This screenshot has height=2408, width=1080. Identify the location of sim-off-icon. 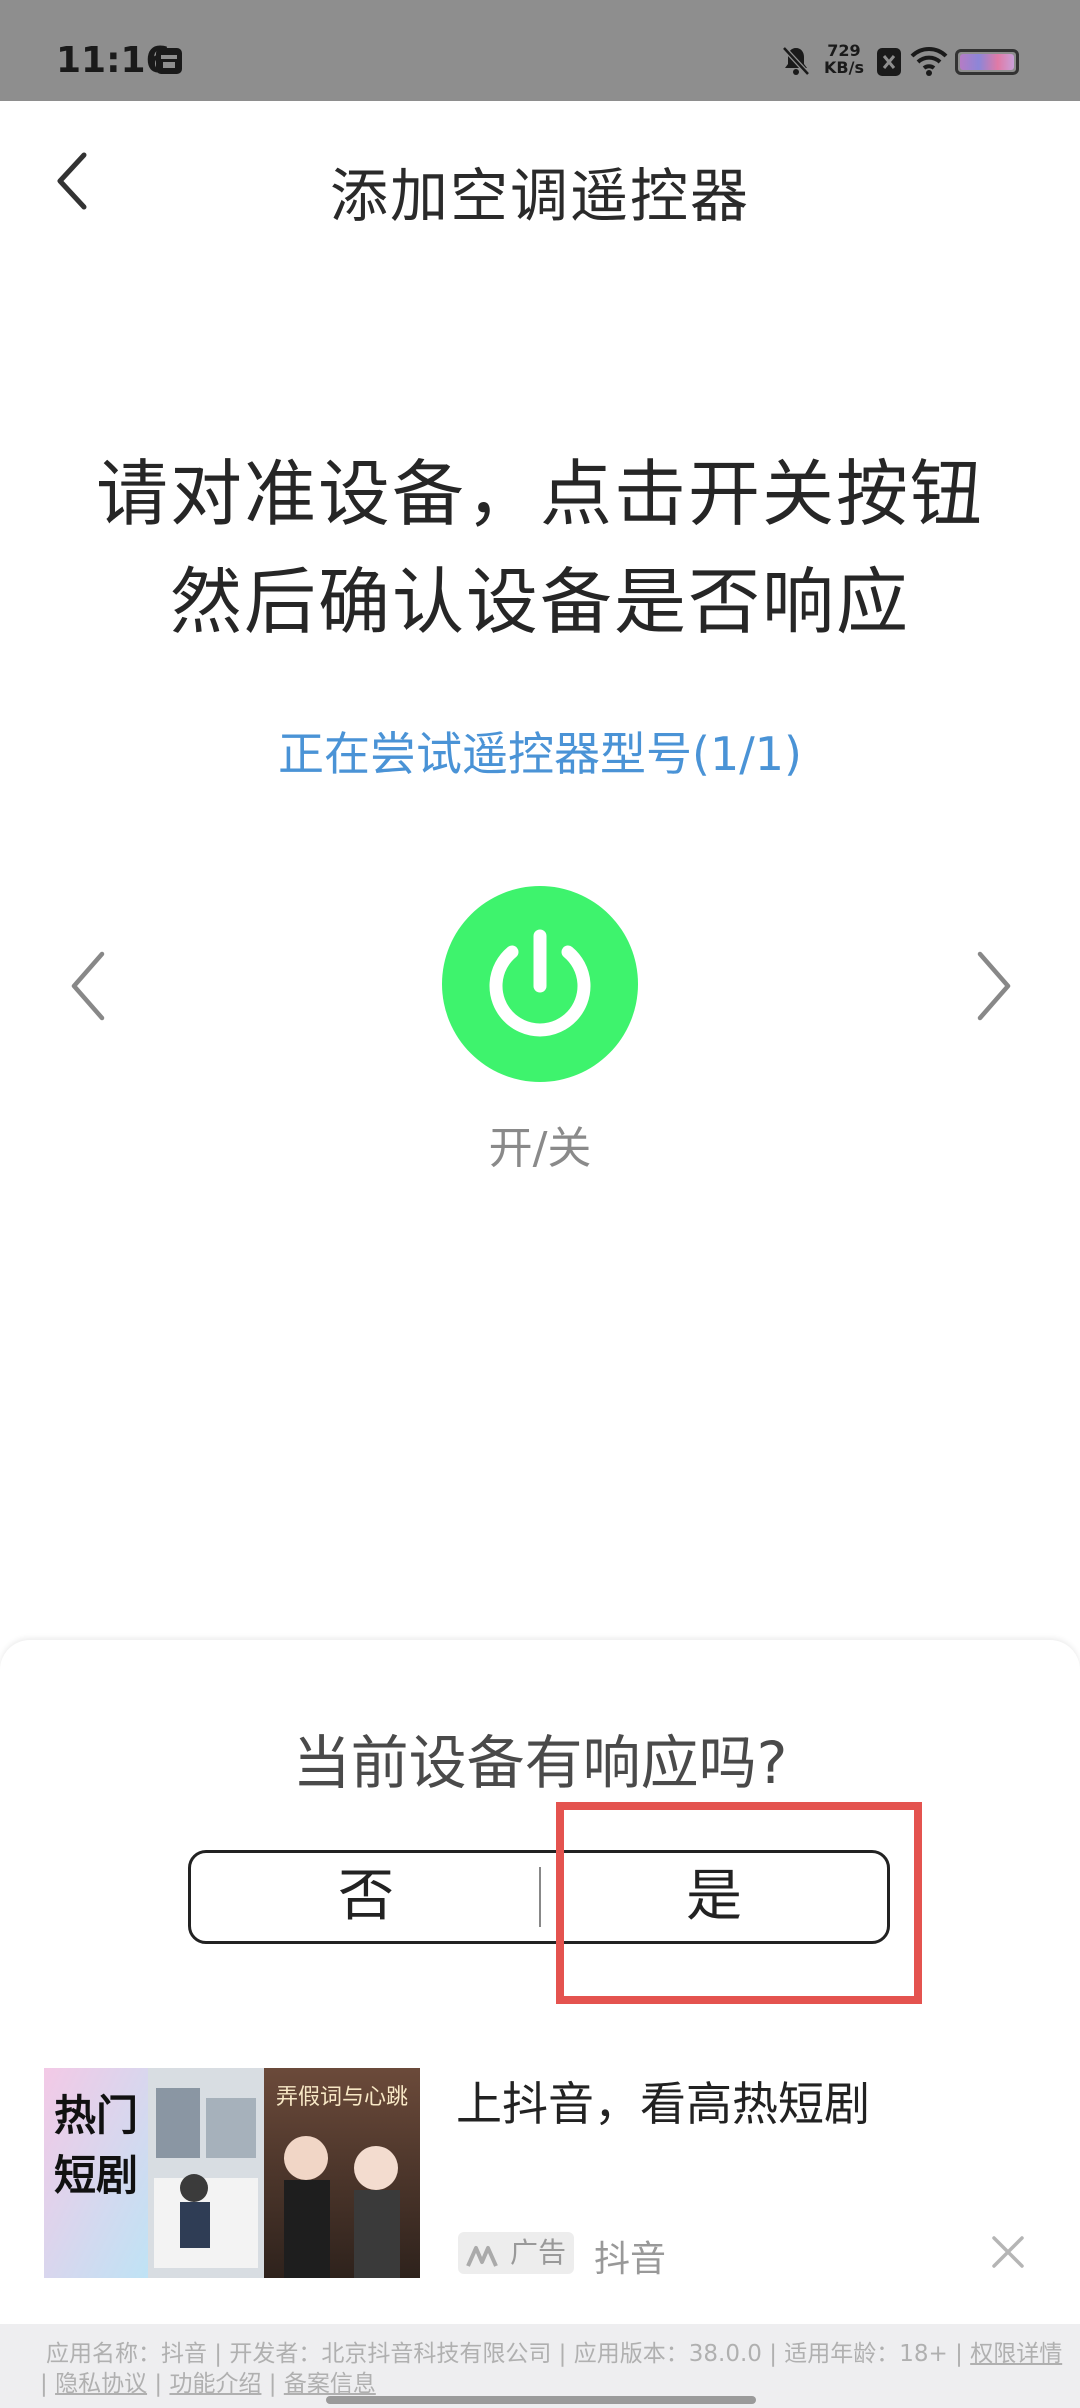
(889, 64).